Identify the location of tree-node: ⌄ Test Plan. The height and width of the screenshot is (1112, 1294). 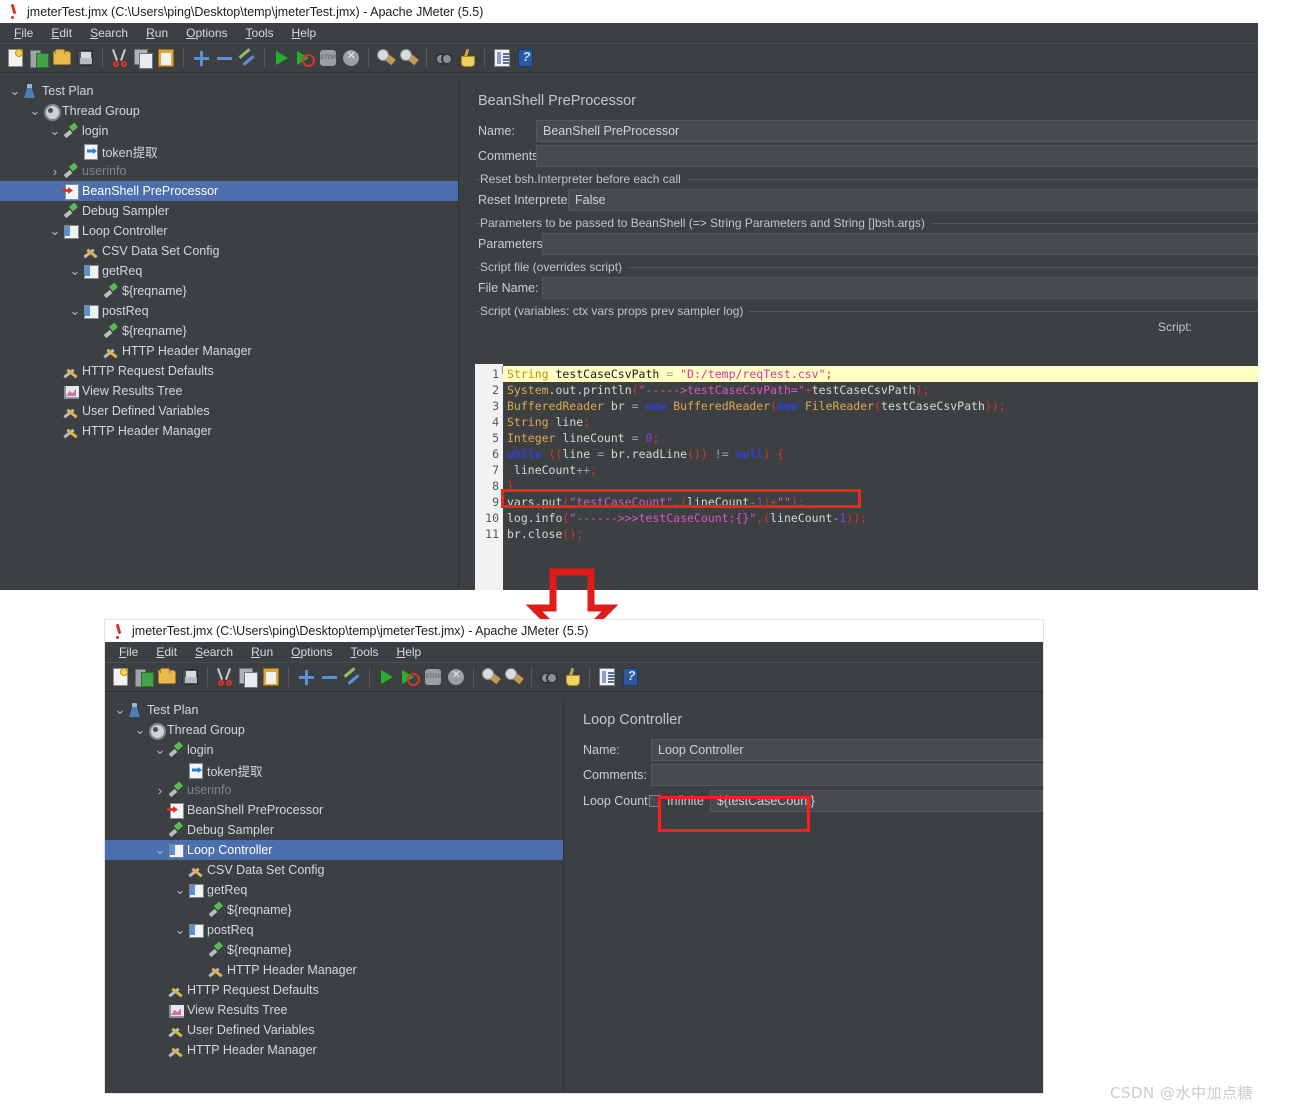
(229, 91).